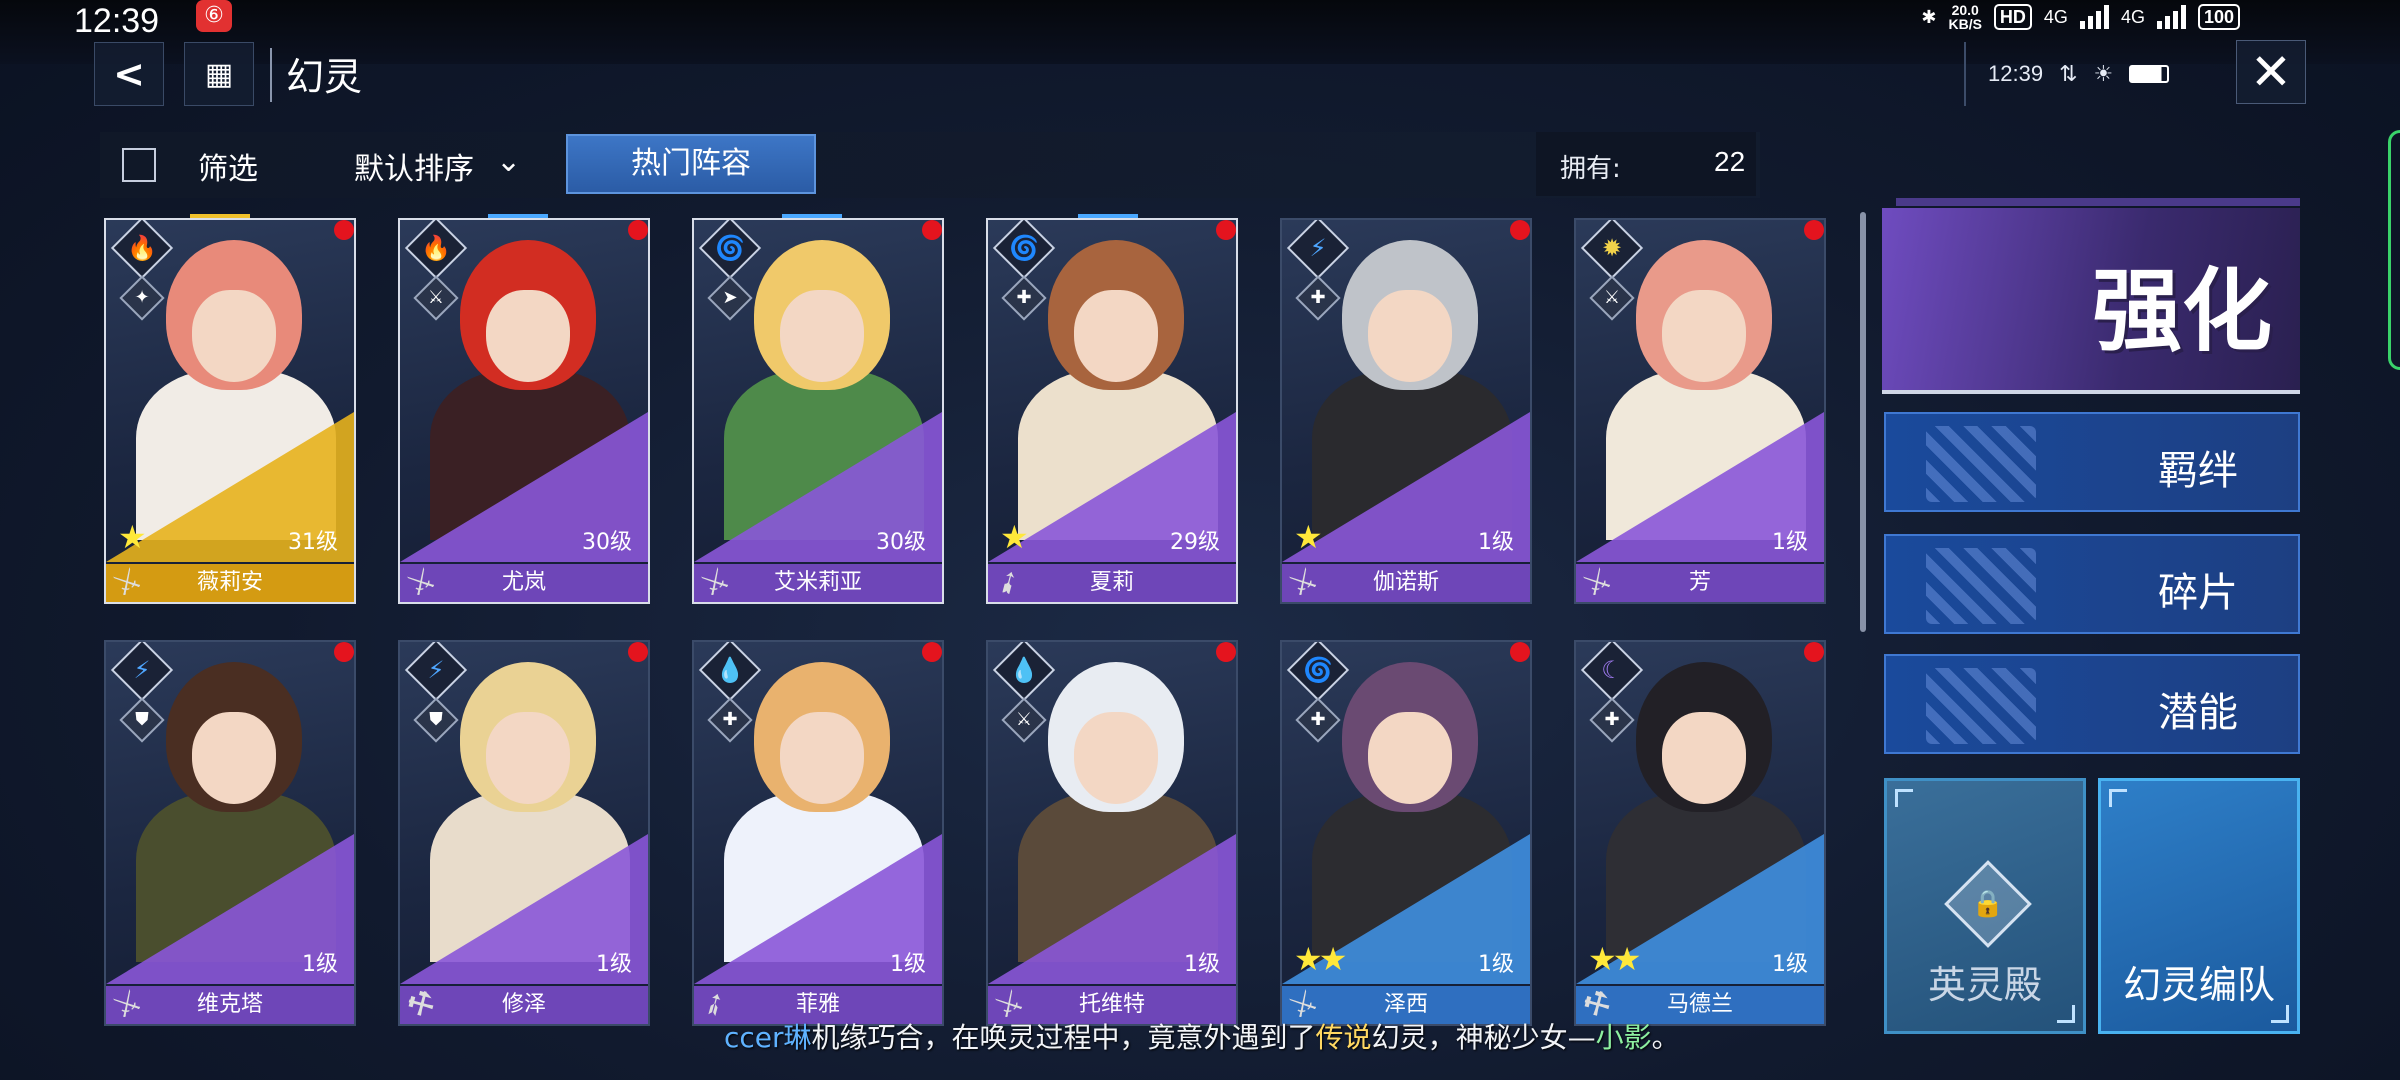  I want to click on menu-button: ▦, so click(219, 74).